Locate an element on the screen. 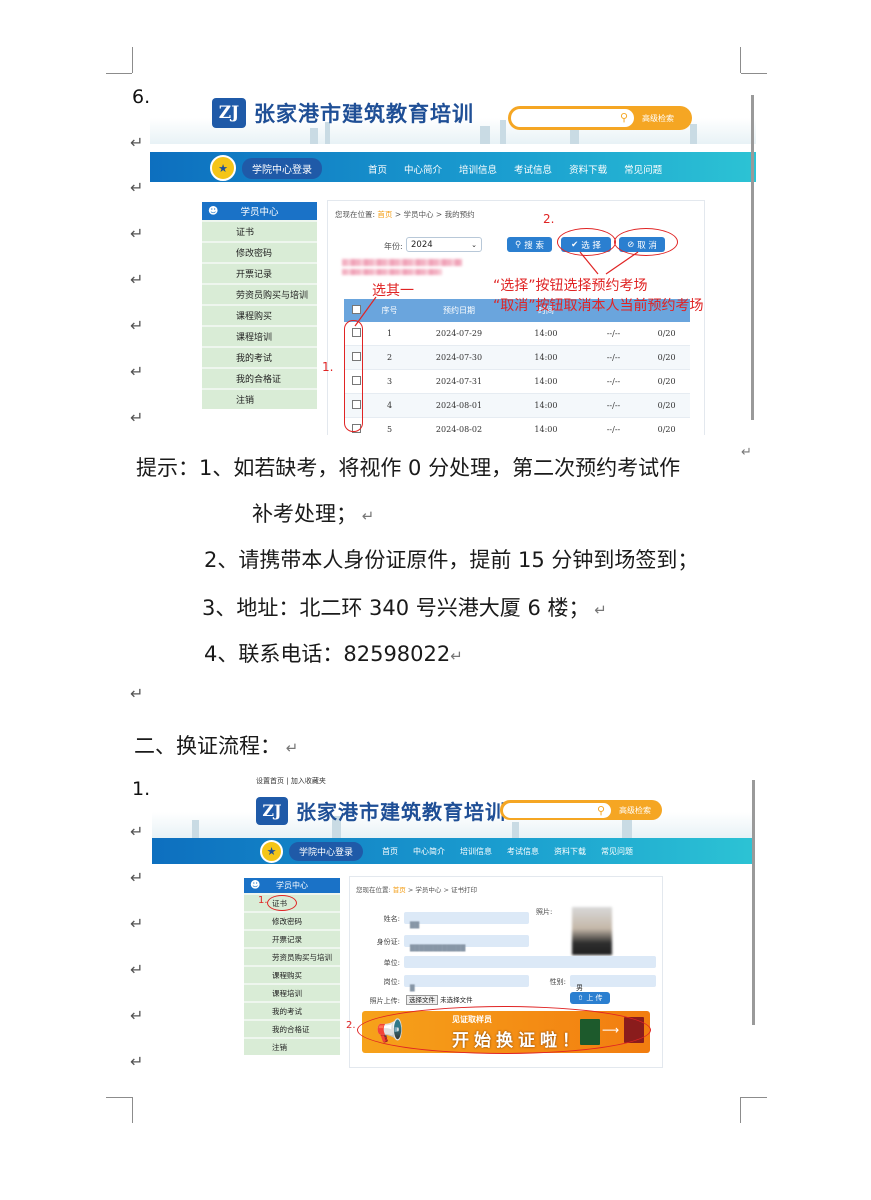 The image size is (871, 1200). step-label-1: 1. is located at coordinates (141, 789).